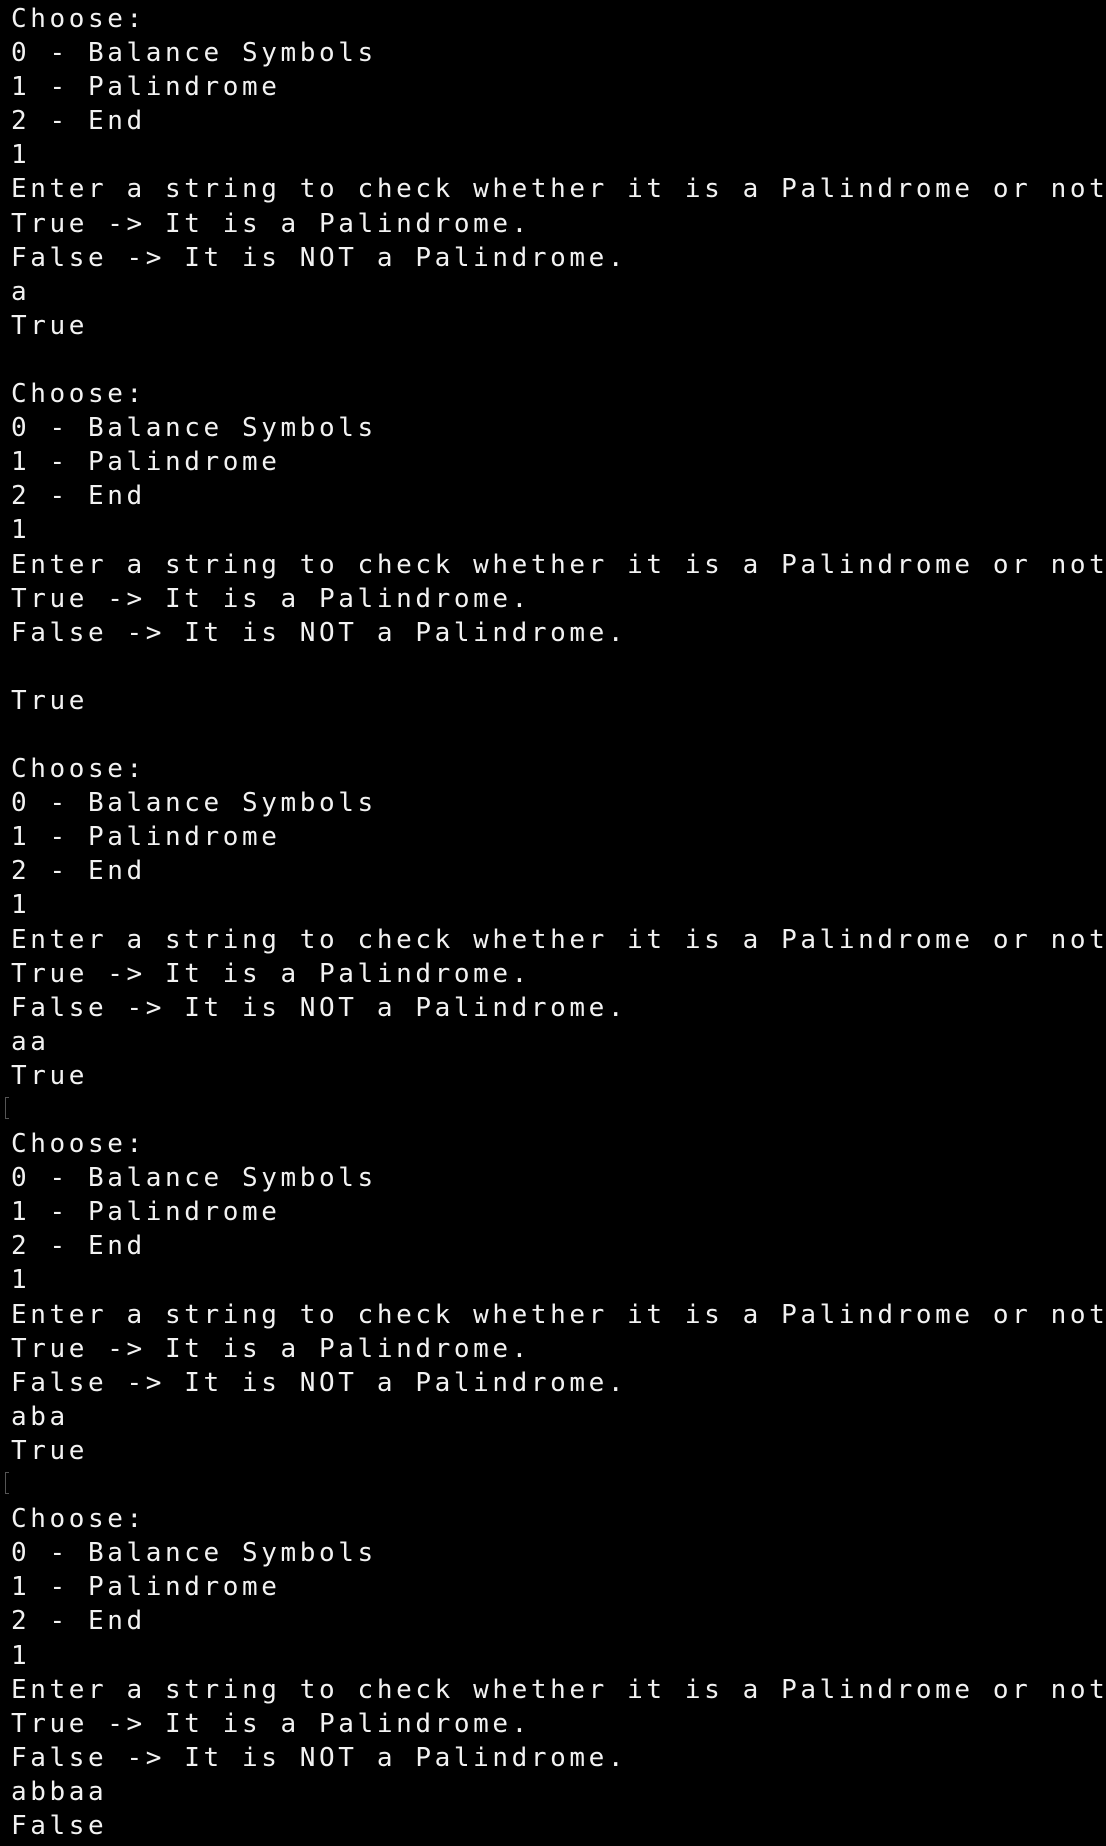  I want to click on terminal-line: a, so click(21, 291).